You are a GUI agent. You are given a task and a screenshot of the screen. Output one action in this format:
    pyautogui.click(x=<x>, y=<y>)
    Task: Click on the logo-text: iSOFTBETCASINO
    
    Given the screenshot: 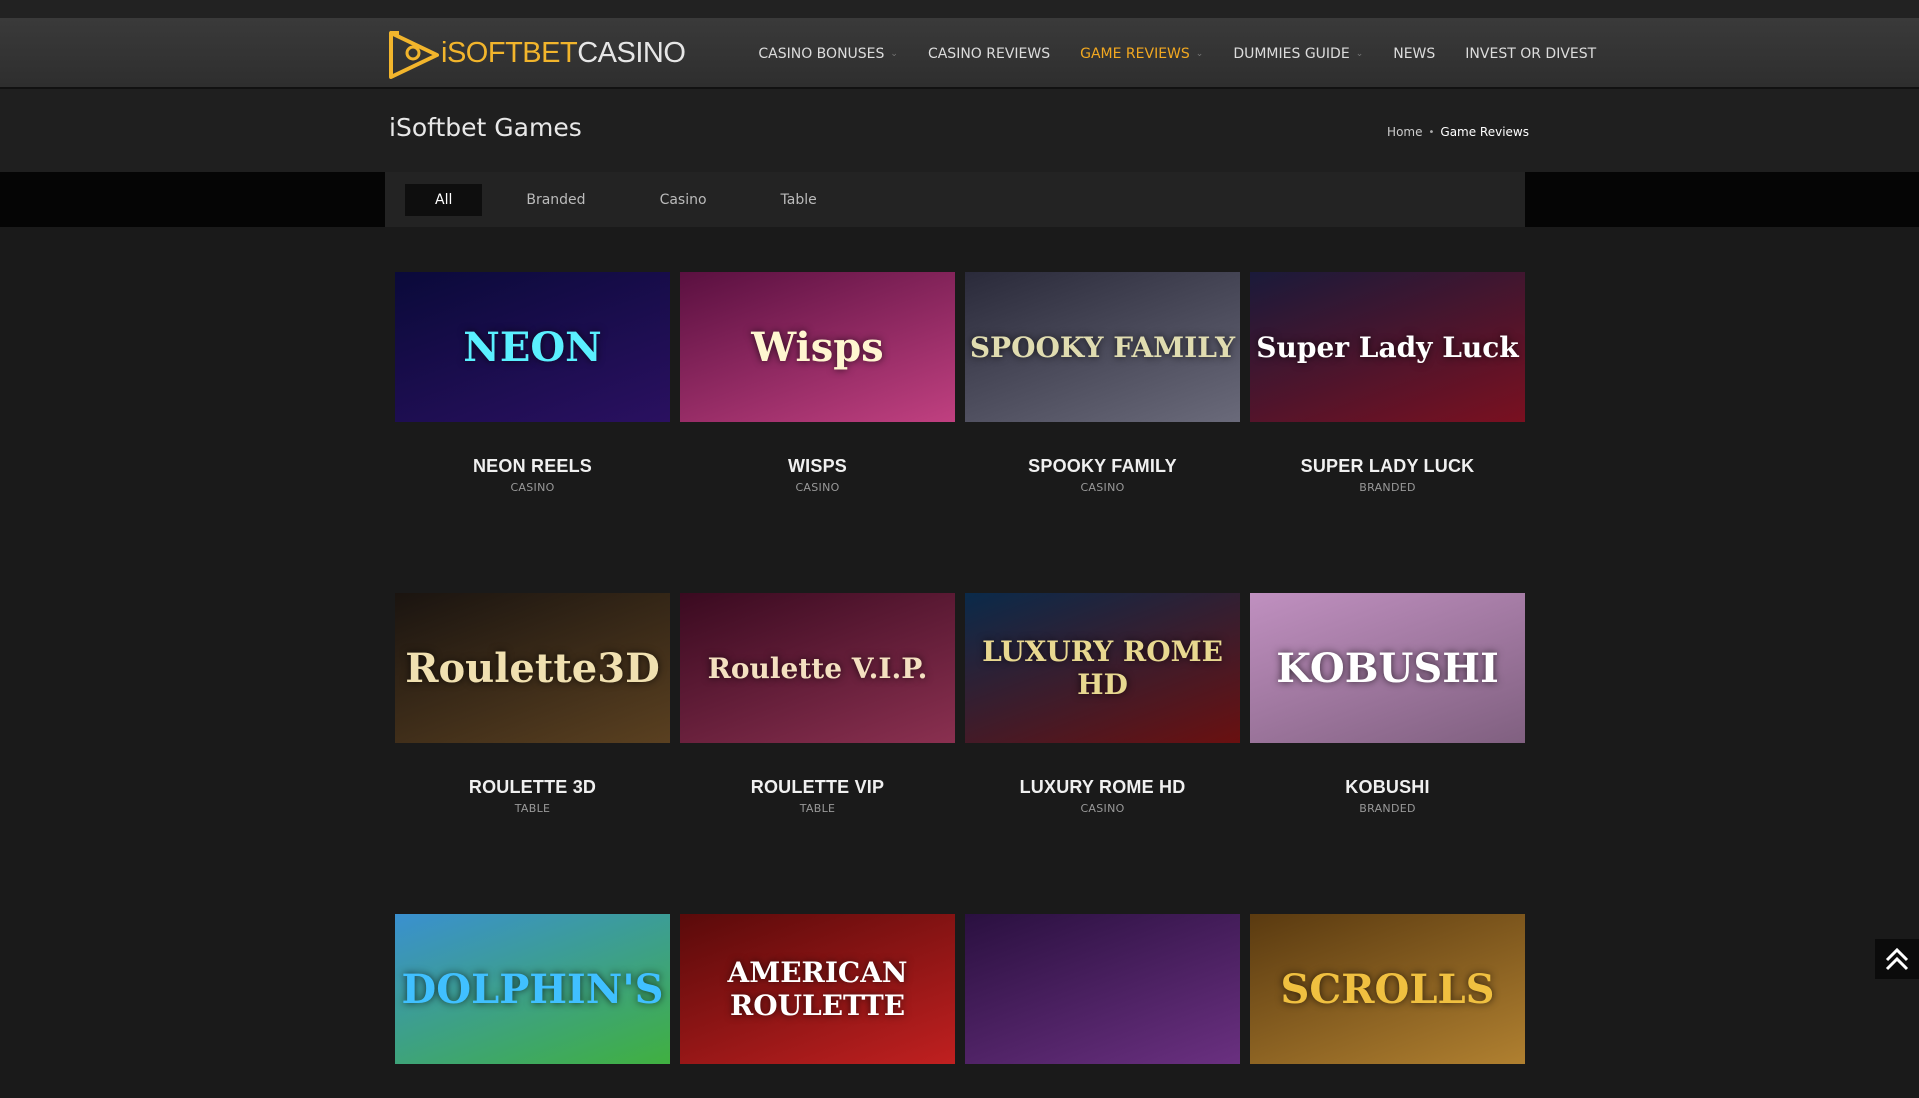 What is the action you would take?
    pyautogui.click(x=563, y=53)
    